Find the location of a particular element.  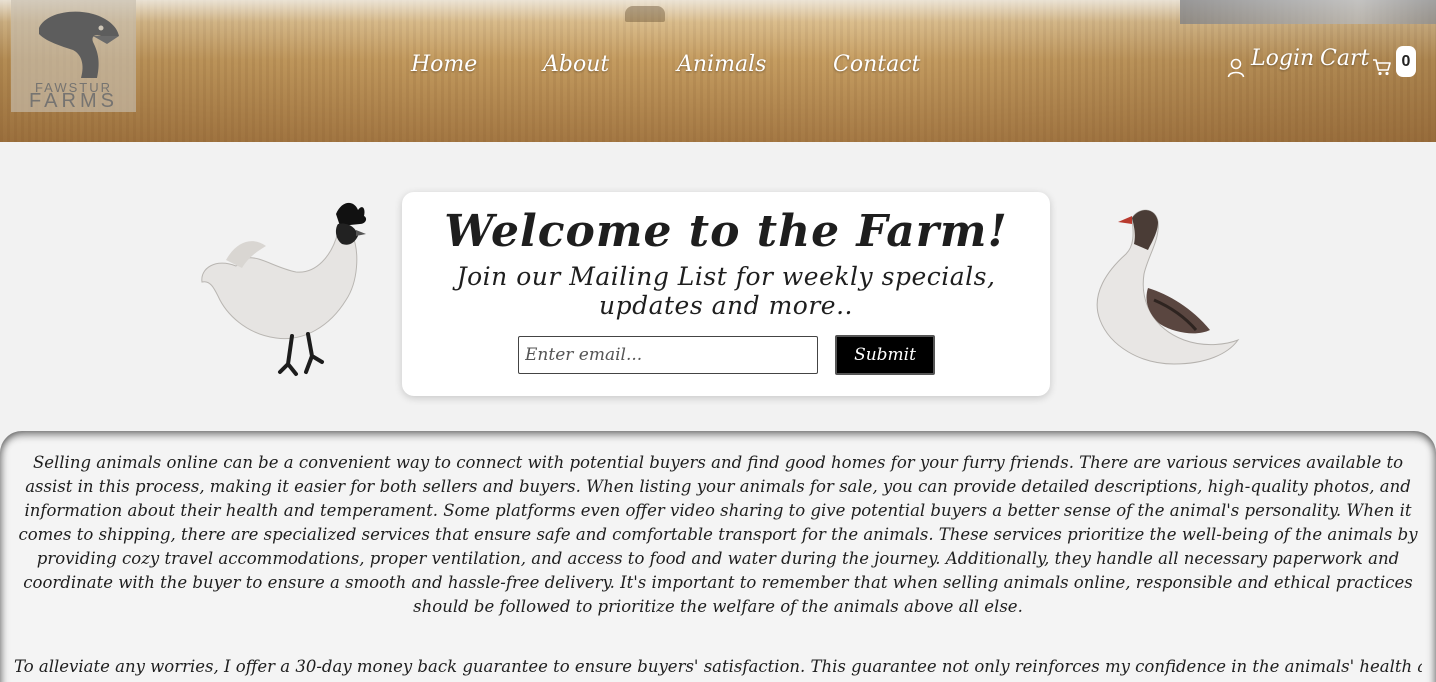

header-background-barn is located at coordinates (1308, 12).